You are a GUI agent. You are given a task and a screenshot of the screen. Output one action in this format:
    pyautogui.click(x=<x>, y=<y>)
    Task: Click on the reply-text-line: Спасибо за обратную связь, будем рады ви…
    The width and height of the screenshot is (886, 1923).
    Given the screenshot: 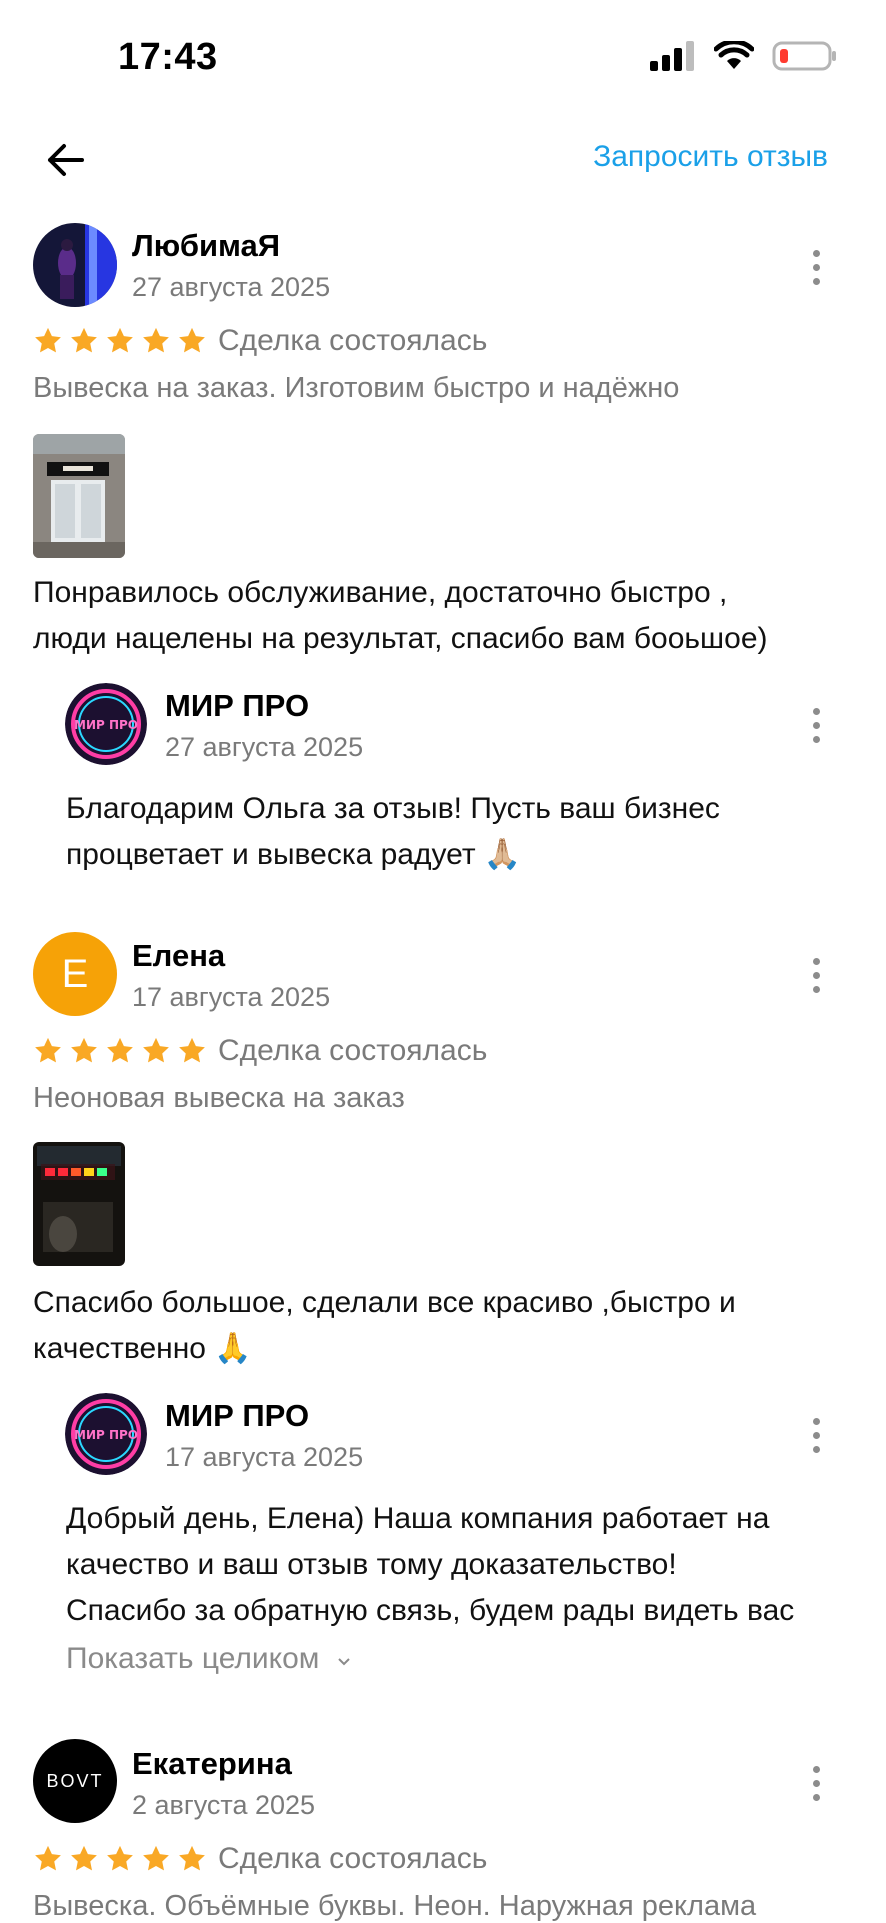 What is the action you would take?
    pyautogui.click(x=430, y=1610)
    